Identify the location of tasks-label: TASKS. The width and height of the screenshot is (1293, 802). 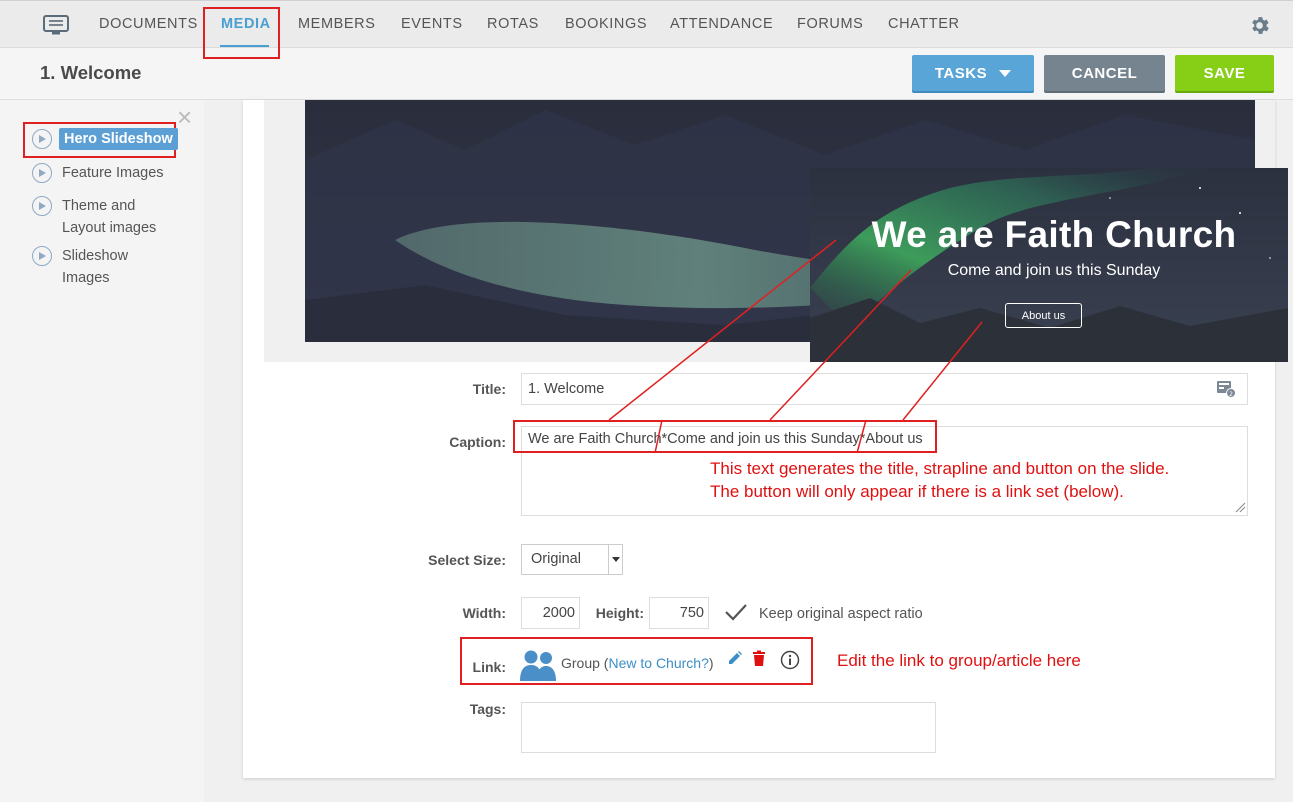
(961, 73).